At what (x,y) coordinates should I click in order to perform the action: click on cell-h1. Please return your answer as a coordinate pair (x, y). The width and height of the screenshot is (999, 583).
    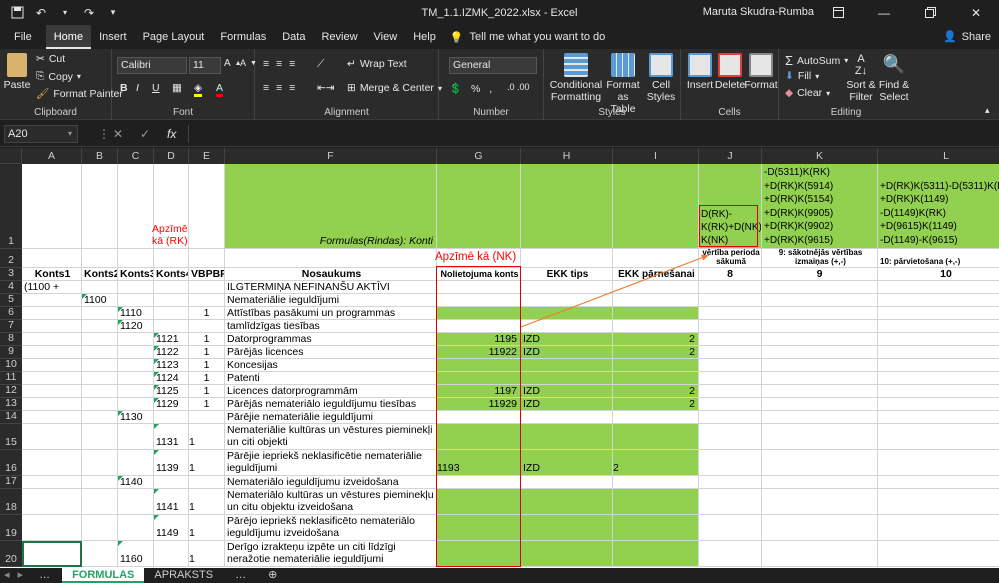
    Looking at the image, I should click on (567, 206).